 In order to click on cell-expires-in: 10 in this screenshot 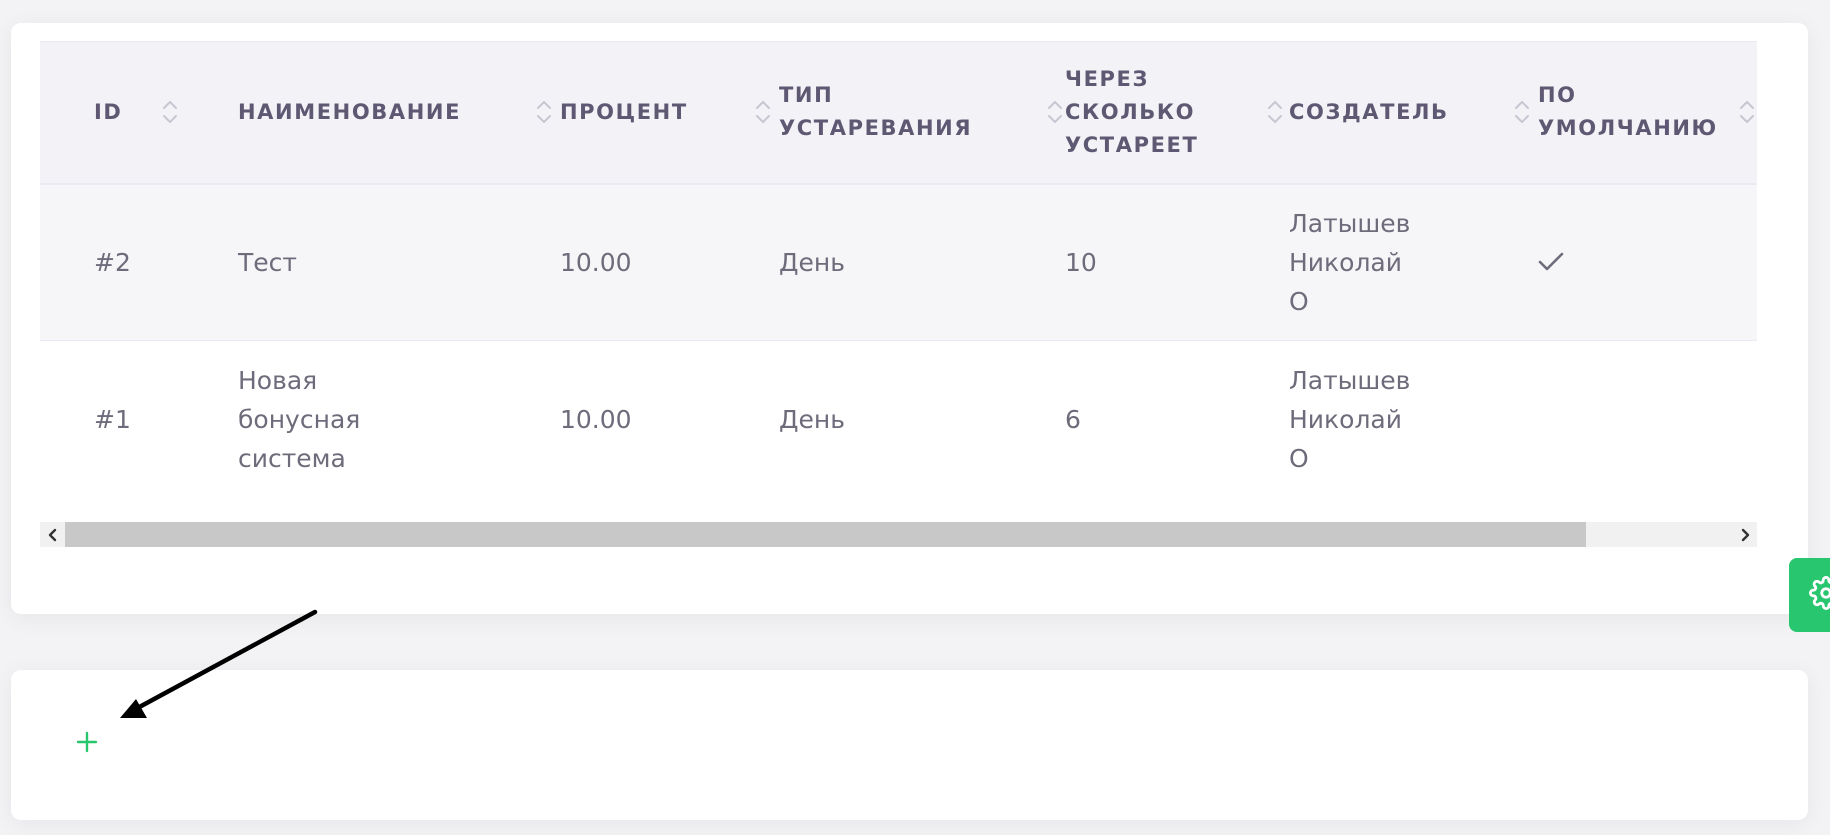, I will do `click(1081, 262)`.